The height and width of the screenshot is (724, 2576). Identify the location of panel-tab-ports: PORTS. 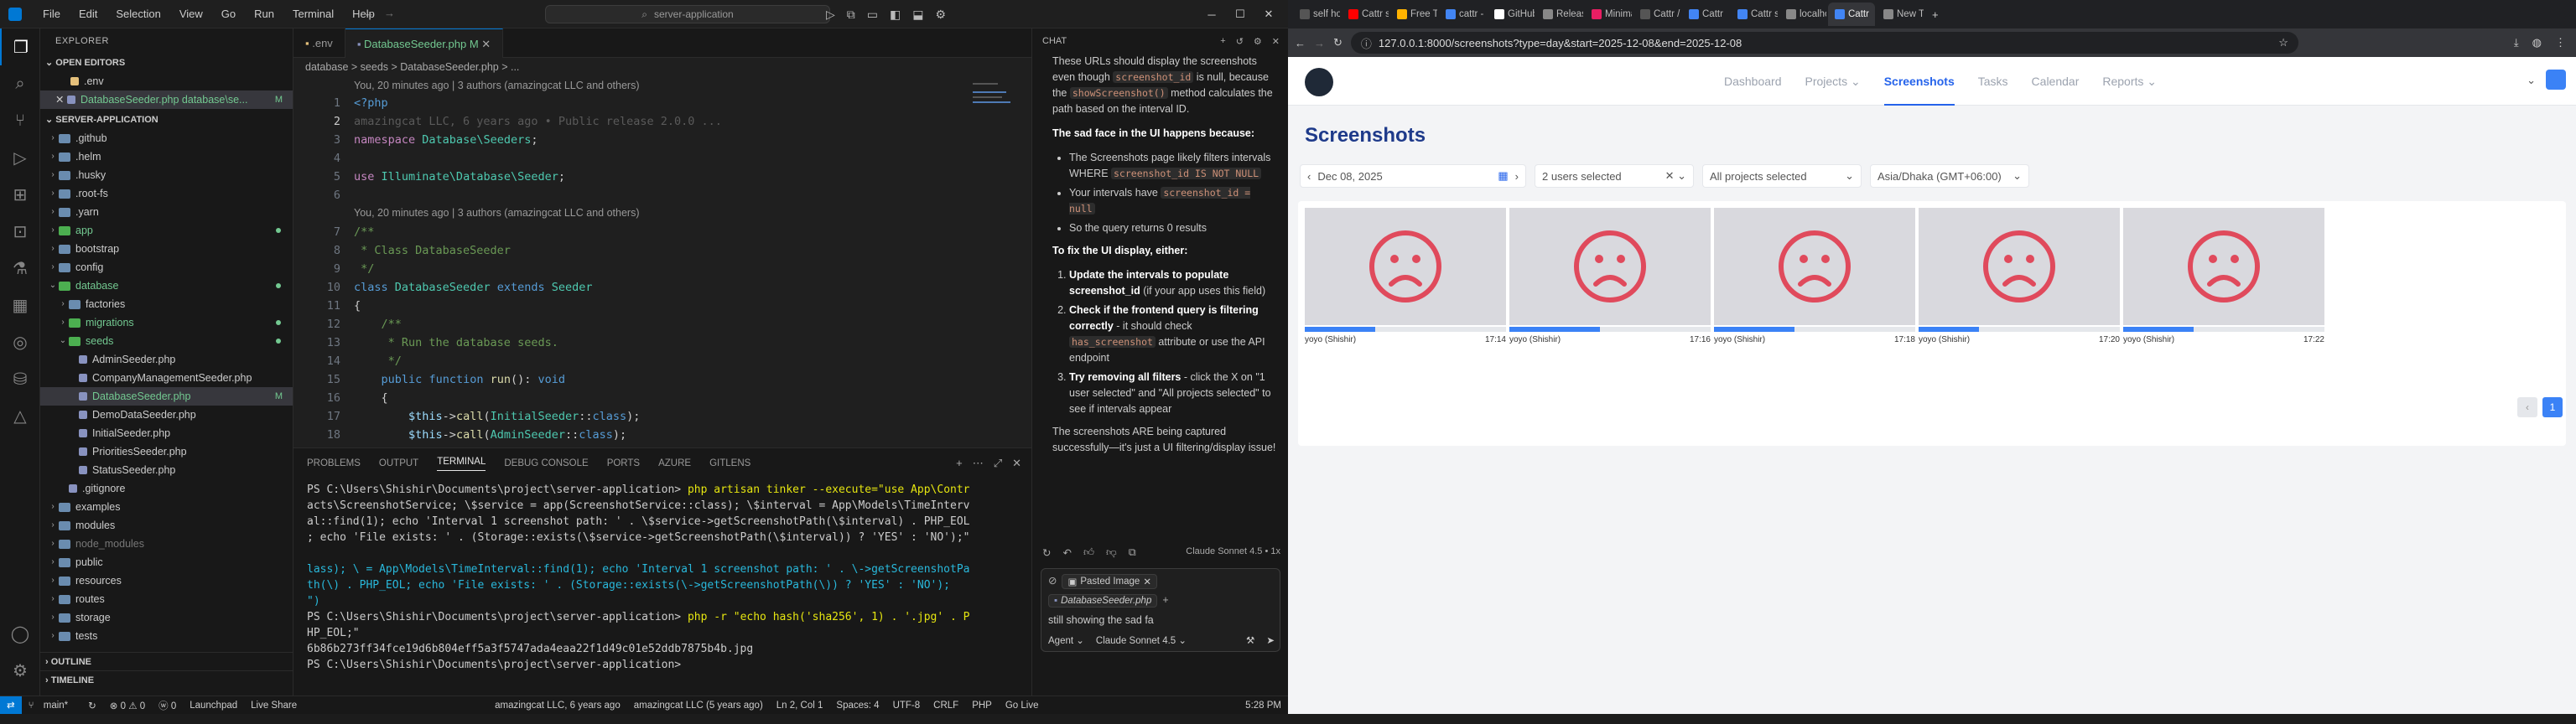
(623, 463).